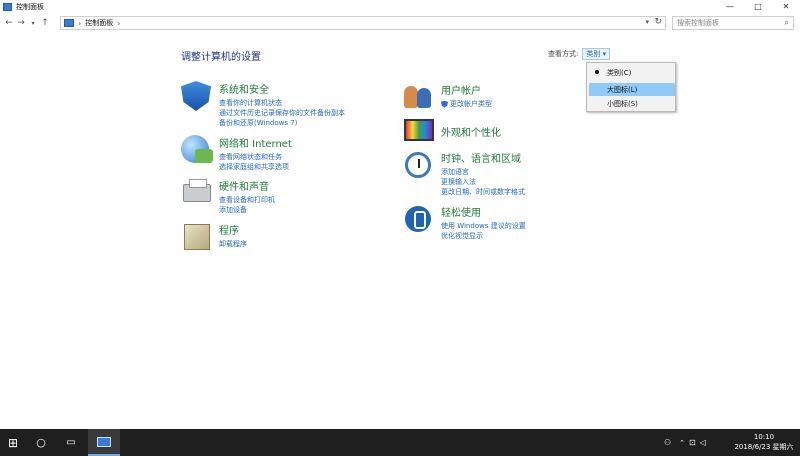 The width and height of the screenshot is (800, 456). Describe the element at coordinates (733, 23) in the screenshot. I see `search-input: 搜索控制面板 ⌕` at that location.